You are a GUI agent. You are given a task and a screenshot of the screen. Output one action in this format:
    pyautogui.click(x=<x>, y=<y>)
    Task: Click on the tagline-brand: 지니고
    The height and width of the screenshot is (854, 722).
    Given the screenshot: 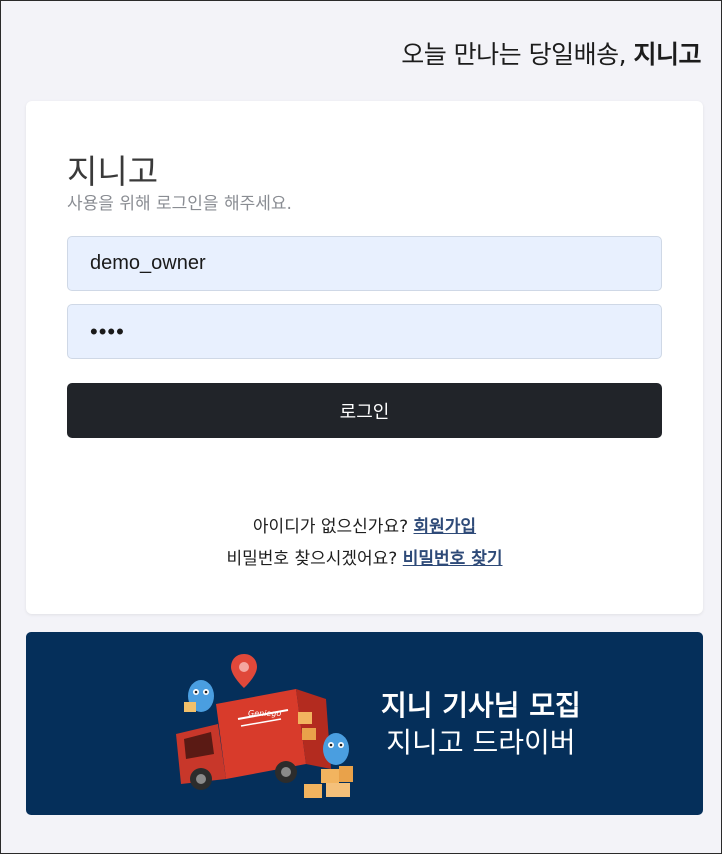 What is the action you would take?
    pyautogui.click(x=667, y=54)
    